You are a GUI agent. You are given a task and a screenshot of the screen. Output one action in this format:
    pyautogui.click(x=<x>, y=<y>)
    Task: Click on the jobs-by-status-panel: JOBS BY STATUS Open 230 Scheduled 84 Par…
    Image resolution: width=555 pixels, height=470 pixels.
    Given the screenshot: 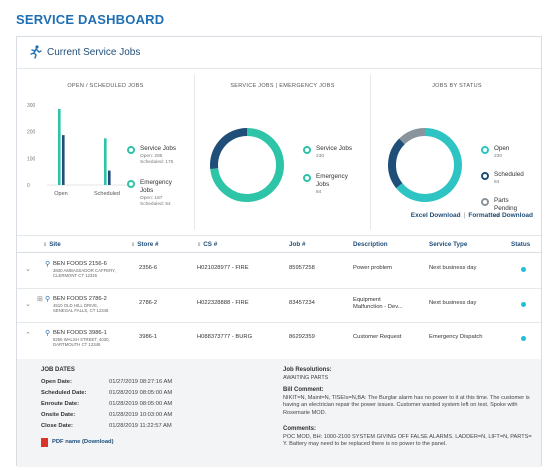 What is the action you would take?
    pyautogui.click(x=457, y=152)
    